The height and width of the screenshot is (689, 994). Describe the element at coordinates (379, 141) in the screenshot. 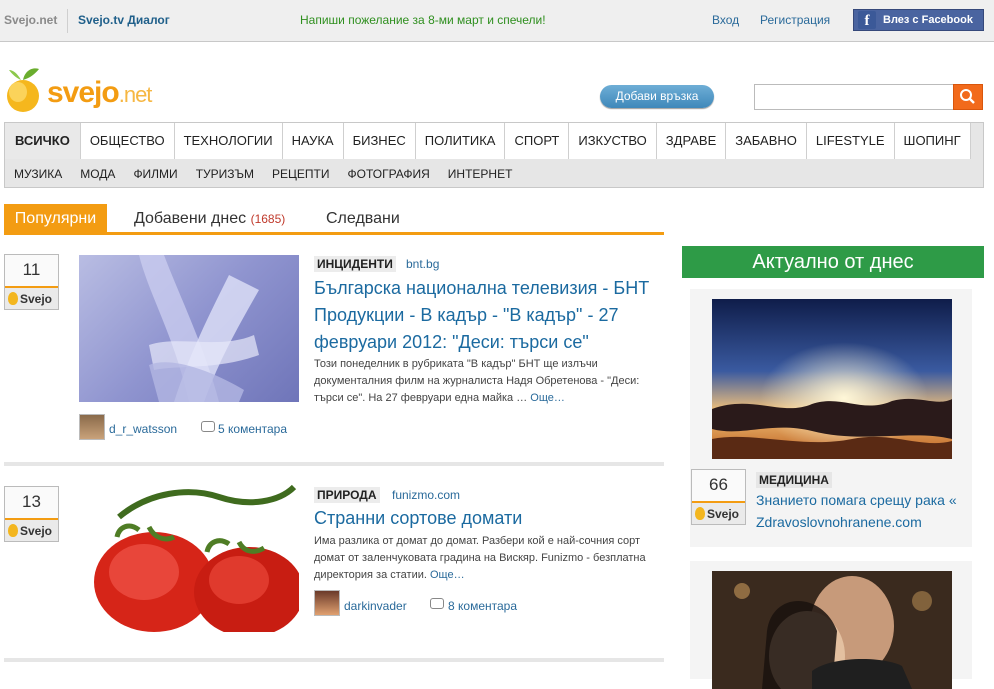

I see `nav-item-4: БИЗНЕС` at that location.